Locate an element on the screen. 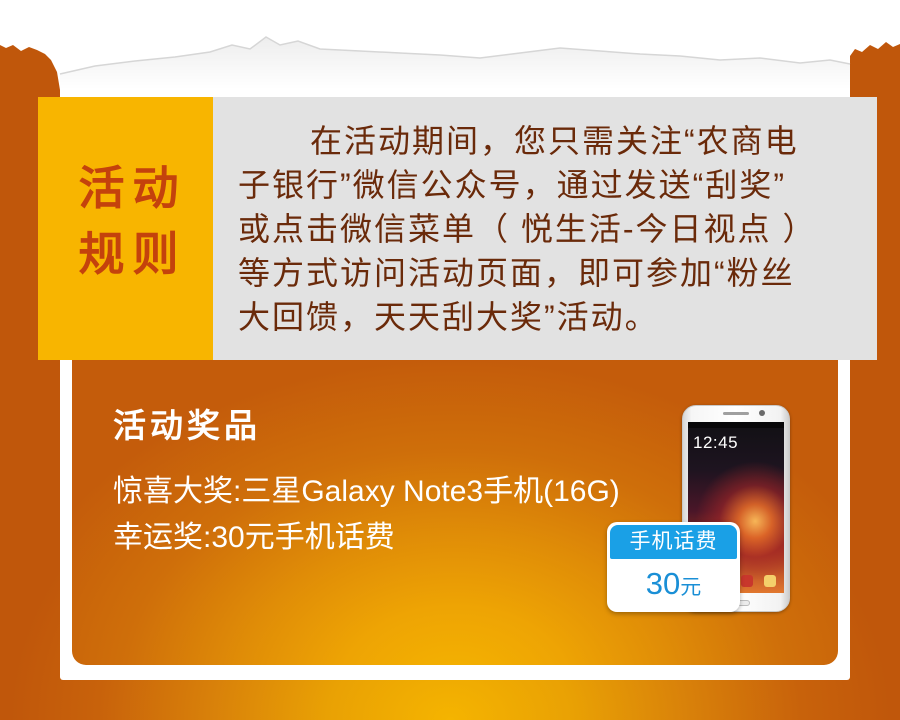 The height and width of the screenshot is (720, 900). badge-label: 手机话费 is located at coordinates (673, 542).